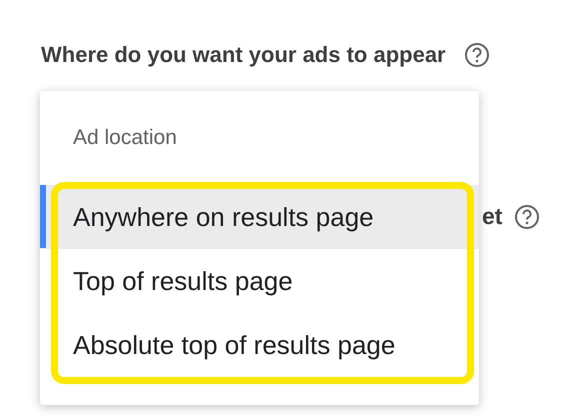 This screenshot has width=576, height=420. Describe the element at coordinates (259, 217) in the screenshot. I see `menu-option: Anywhere on results page` at that location.